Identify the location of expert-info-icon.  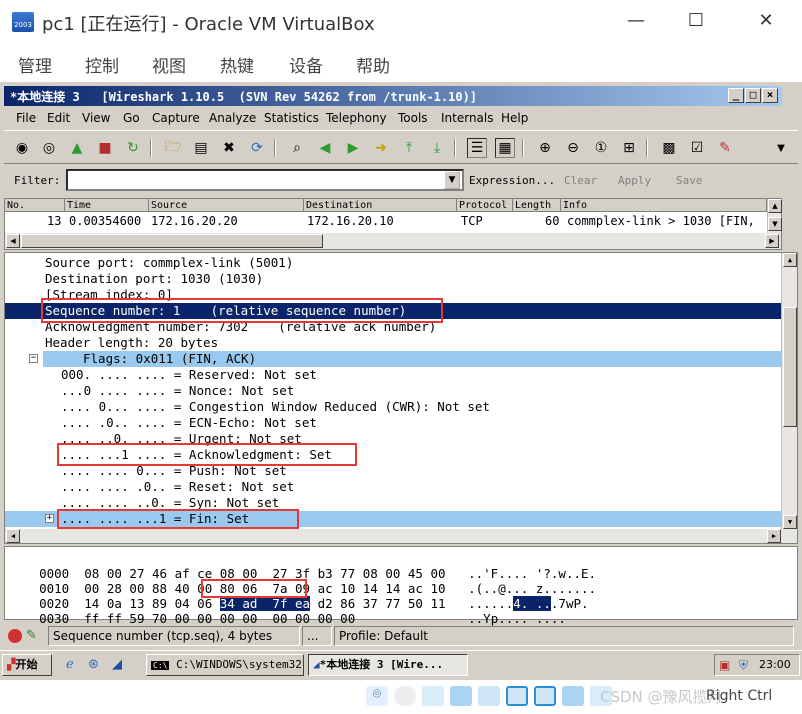
(15, 636).